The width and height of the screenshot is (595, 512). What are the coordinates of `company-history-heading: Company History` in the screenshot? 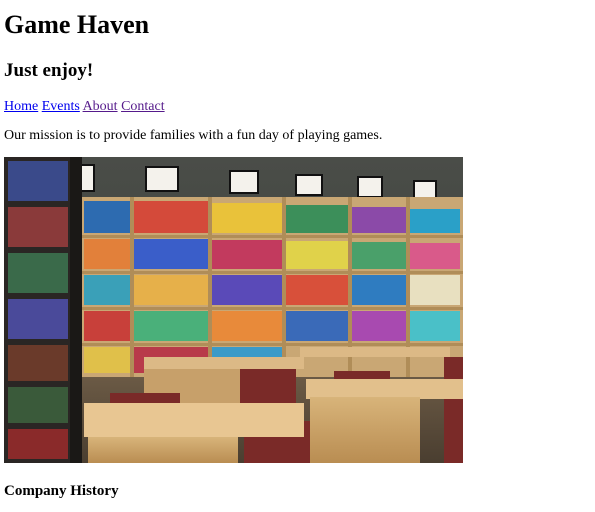 It's located at (61, 491).